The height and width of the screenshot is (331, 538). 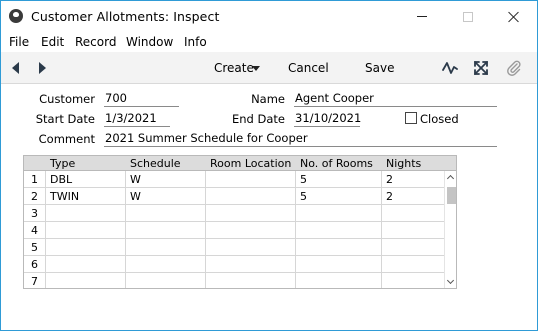 I want to click on customer-label: Customer, so click(x=67, y=99).